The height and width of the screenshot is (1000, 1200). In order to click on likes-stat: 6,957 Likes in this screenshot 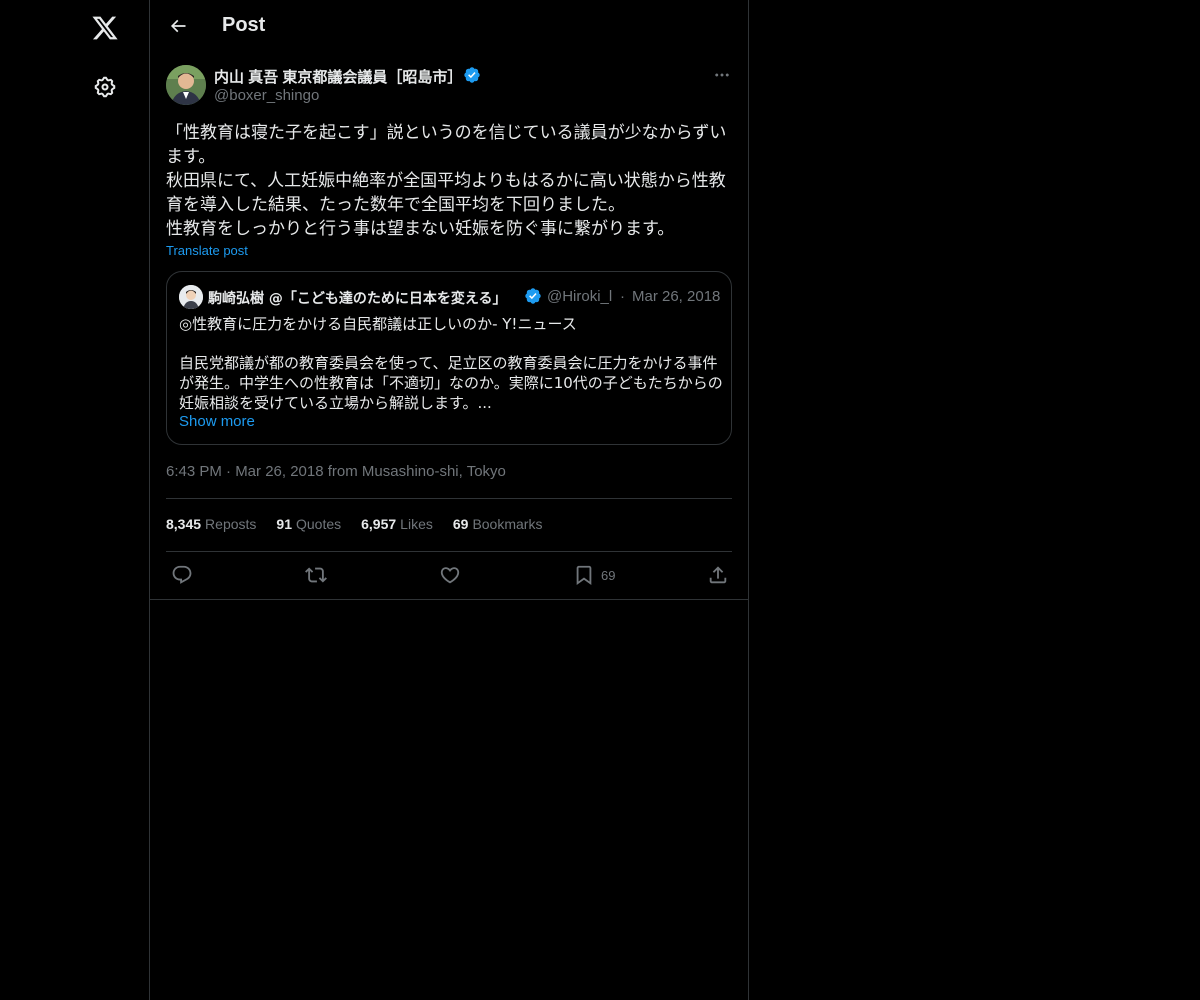, I will do `click(397, 526)`.